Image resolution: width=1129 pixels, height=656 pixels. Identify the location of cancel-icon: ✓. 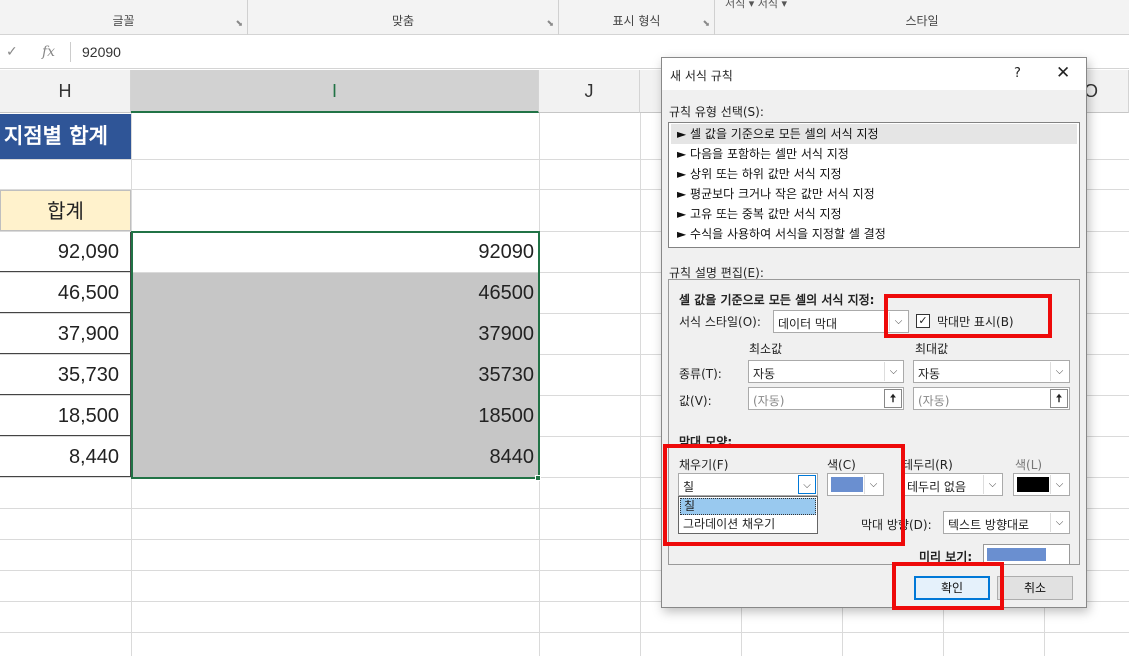
(12, 52).